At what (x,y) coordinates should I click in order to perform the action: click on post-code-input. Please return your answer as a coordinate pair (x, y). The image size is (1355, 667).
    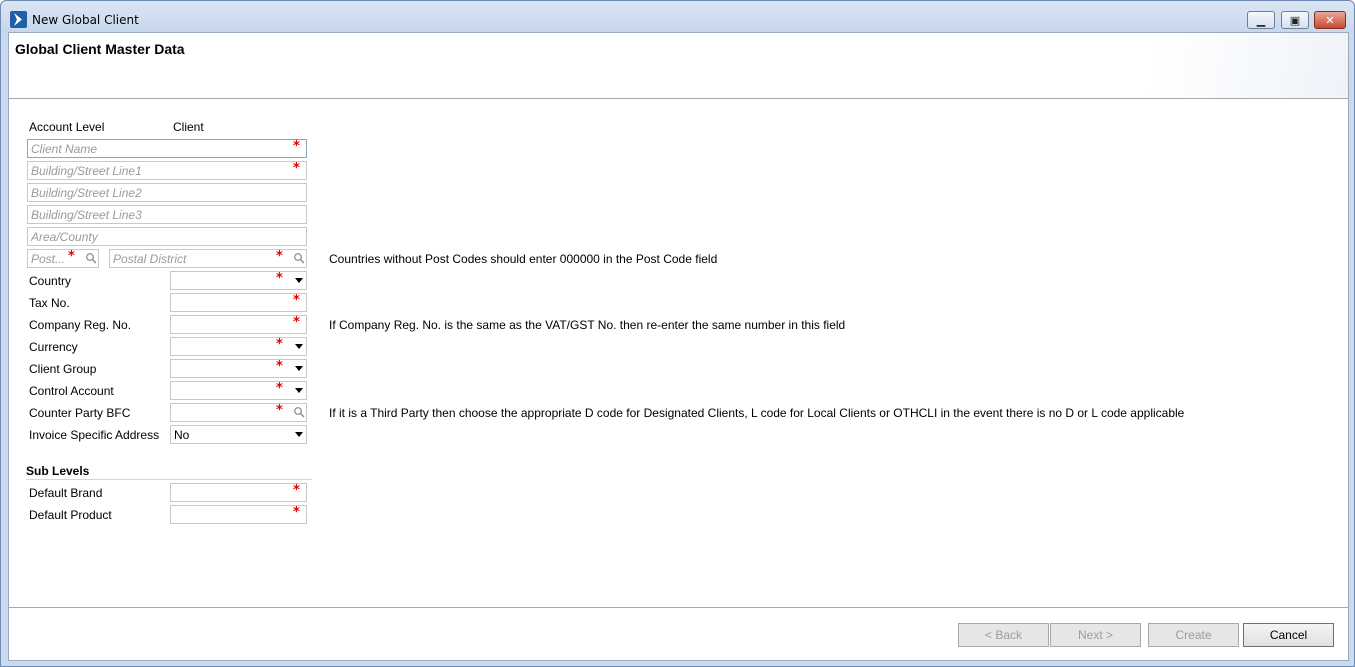
    Looking at the image, I should click on (48, 258).